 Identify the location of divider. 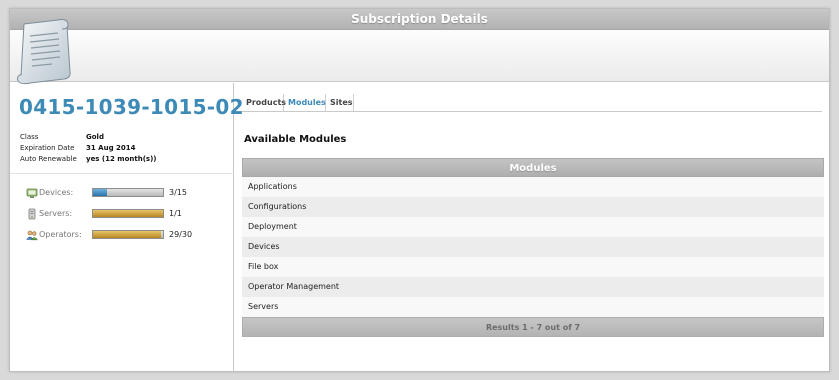
(122, 173).